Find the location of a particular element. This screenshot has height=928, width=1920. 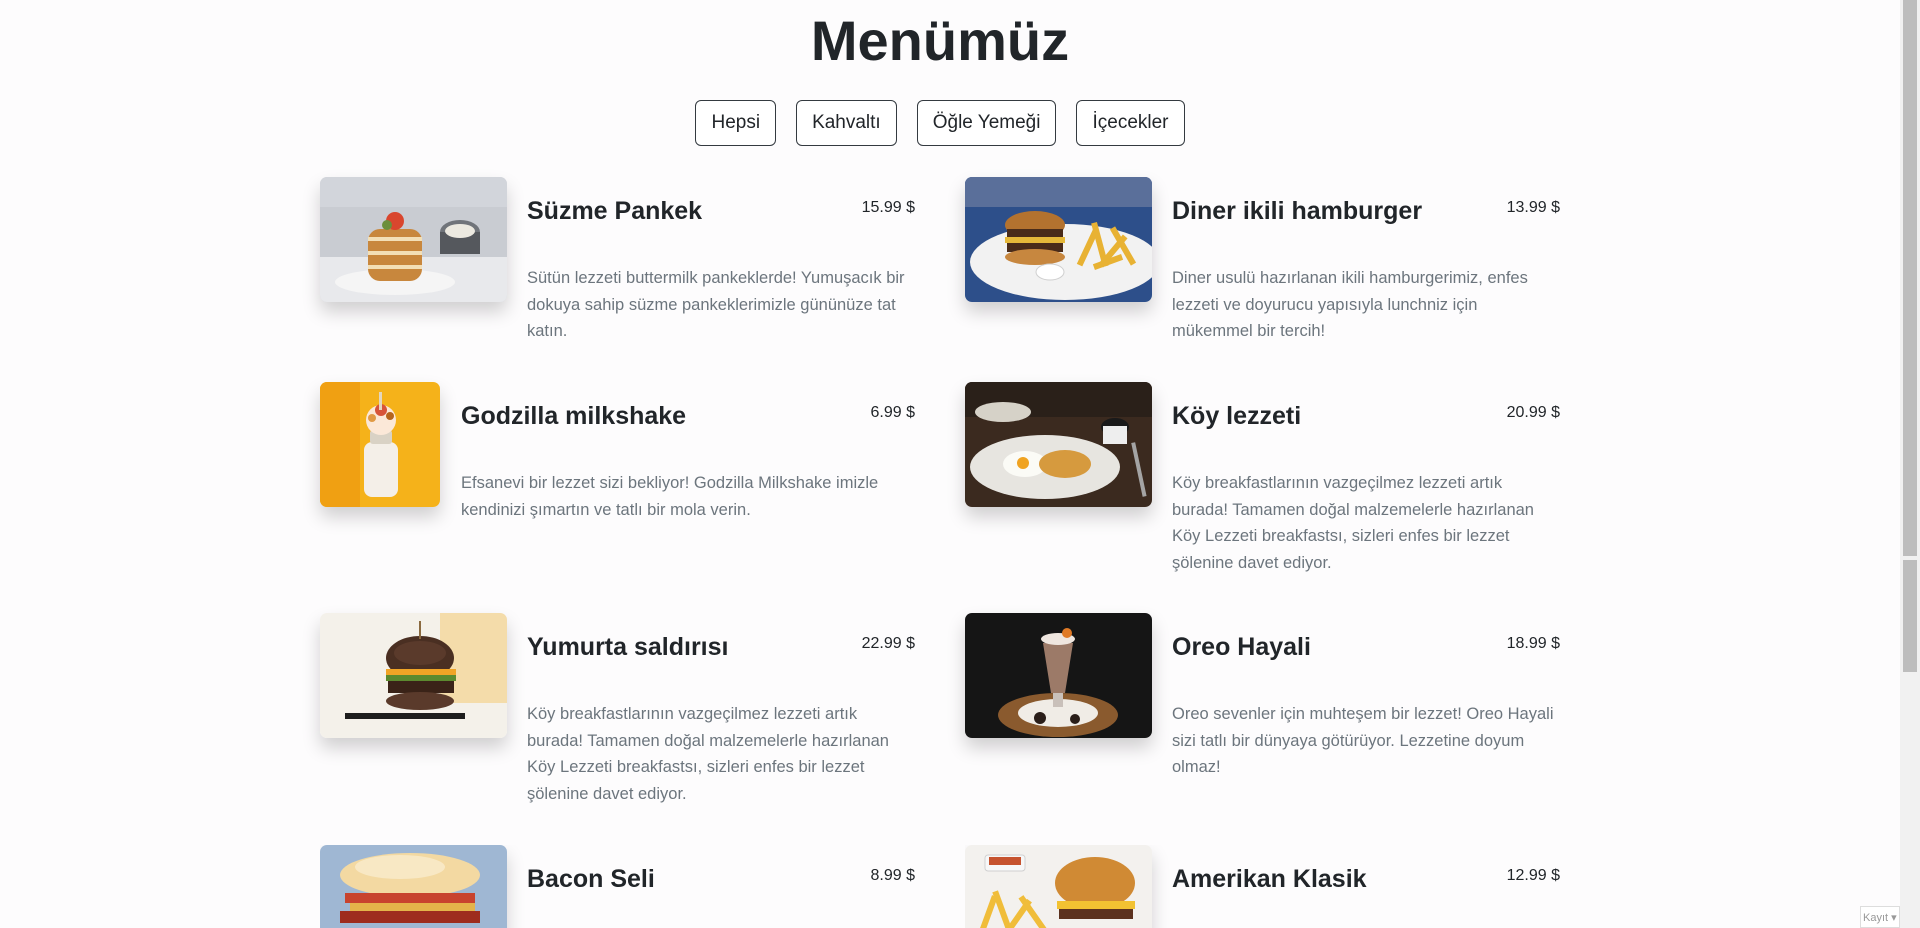

item-name: Köy lezzeti is located at coordinates (1237, 416).